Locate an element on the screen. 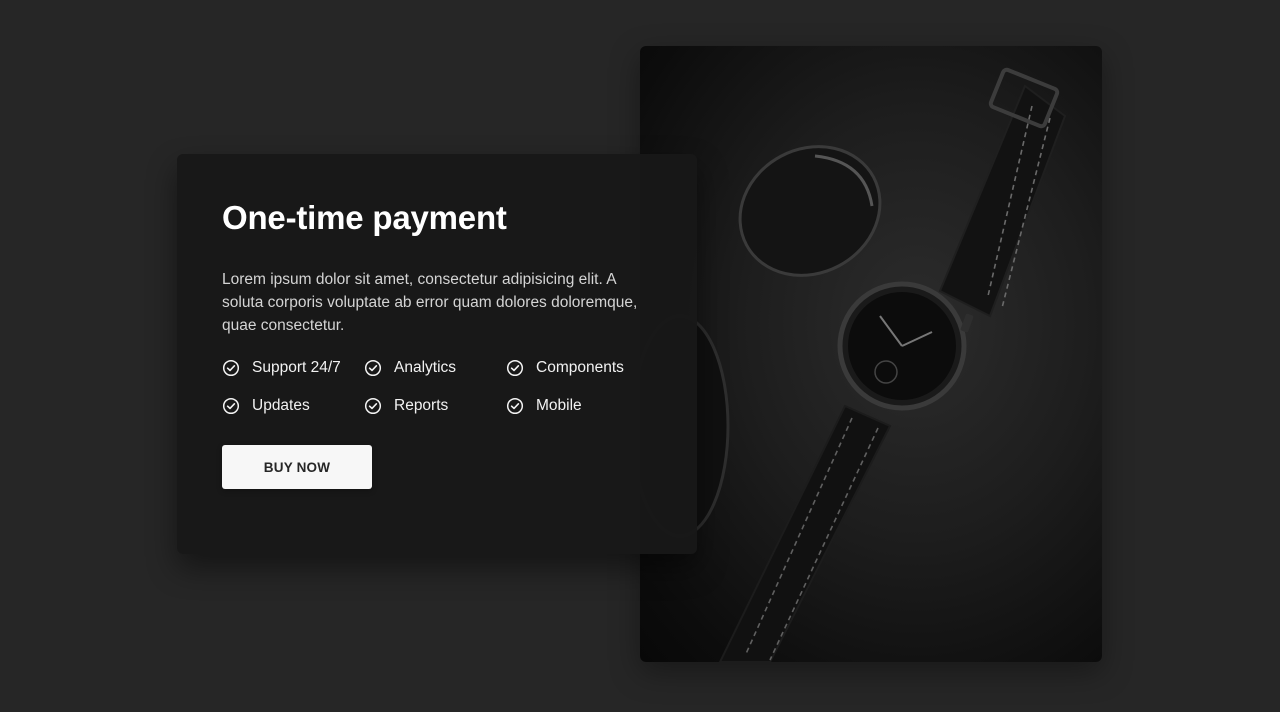 This screenshot has height=712, width=1280. feature-label: Analytics is located at coordinates (425, 367).